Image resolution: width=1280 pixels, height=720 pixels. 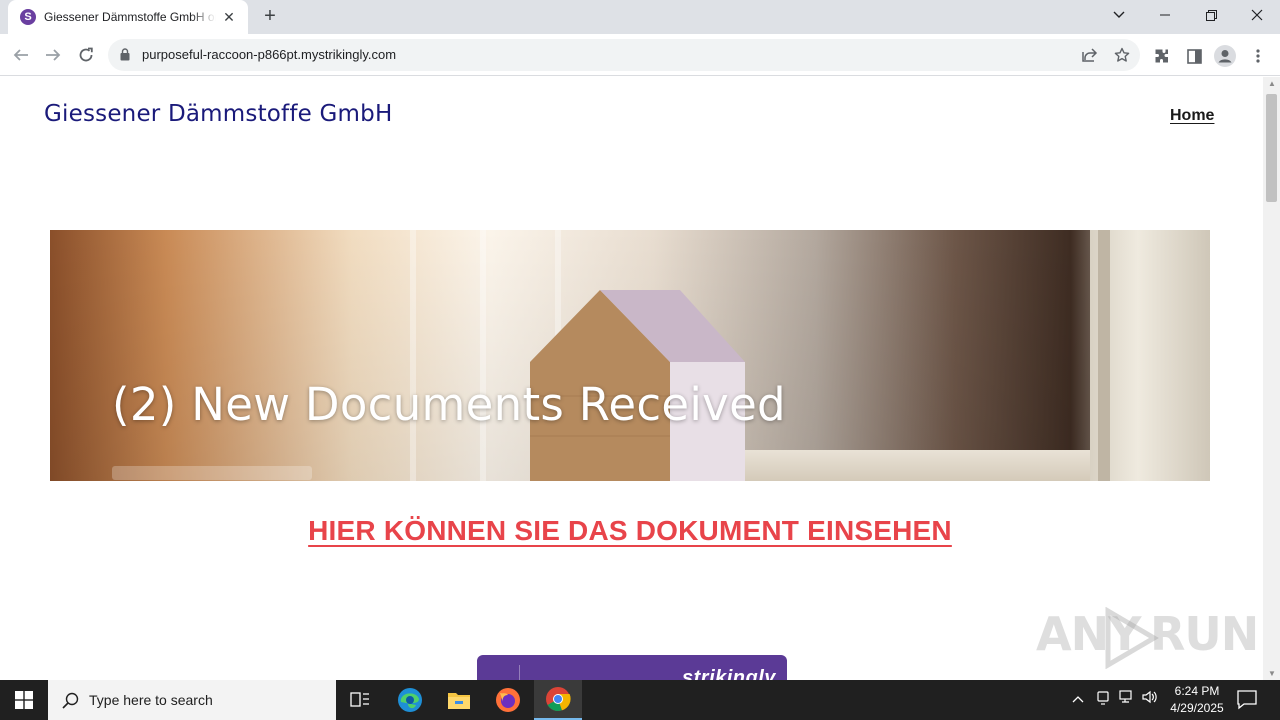 What do you see at coordinates (1271, 148) in the screenshot?
I see `scroll-thumb` at bounding box center [1271, 148].